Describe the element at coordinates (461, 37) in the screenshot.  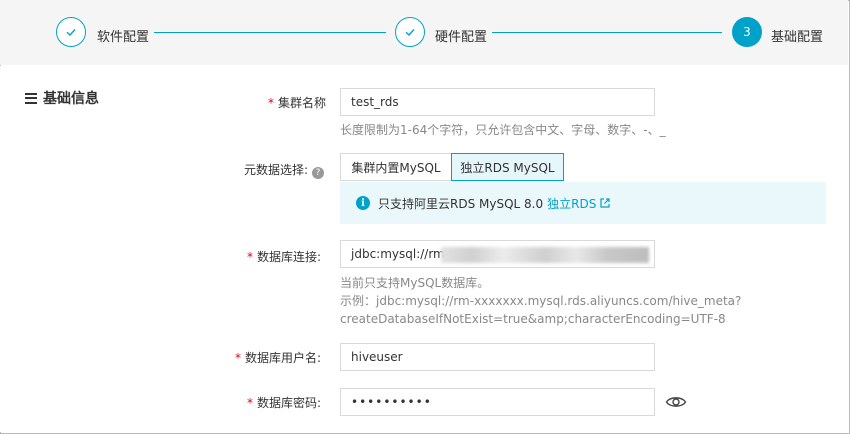
I see `step-2-label: 硬件配置` at that location.